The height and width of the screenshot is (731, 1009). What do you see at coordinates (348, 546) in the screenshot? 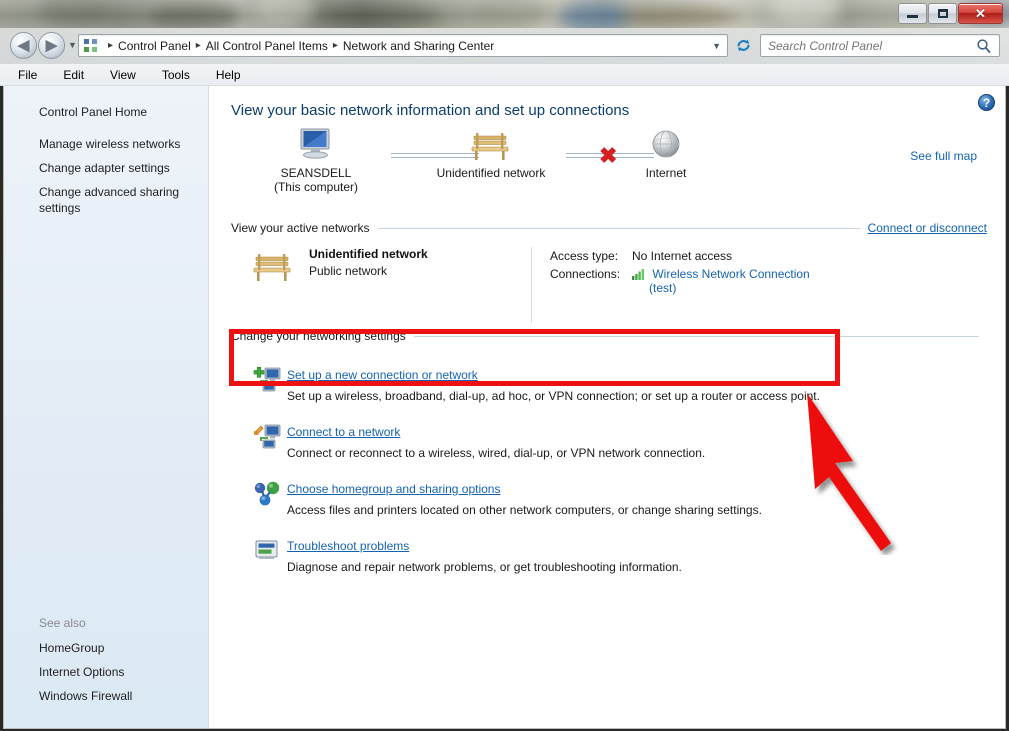
I see `task-link: Troubleshoot problems` at bounding box center [348, 546].